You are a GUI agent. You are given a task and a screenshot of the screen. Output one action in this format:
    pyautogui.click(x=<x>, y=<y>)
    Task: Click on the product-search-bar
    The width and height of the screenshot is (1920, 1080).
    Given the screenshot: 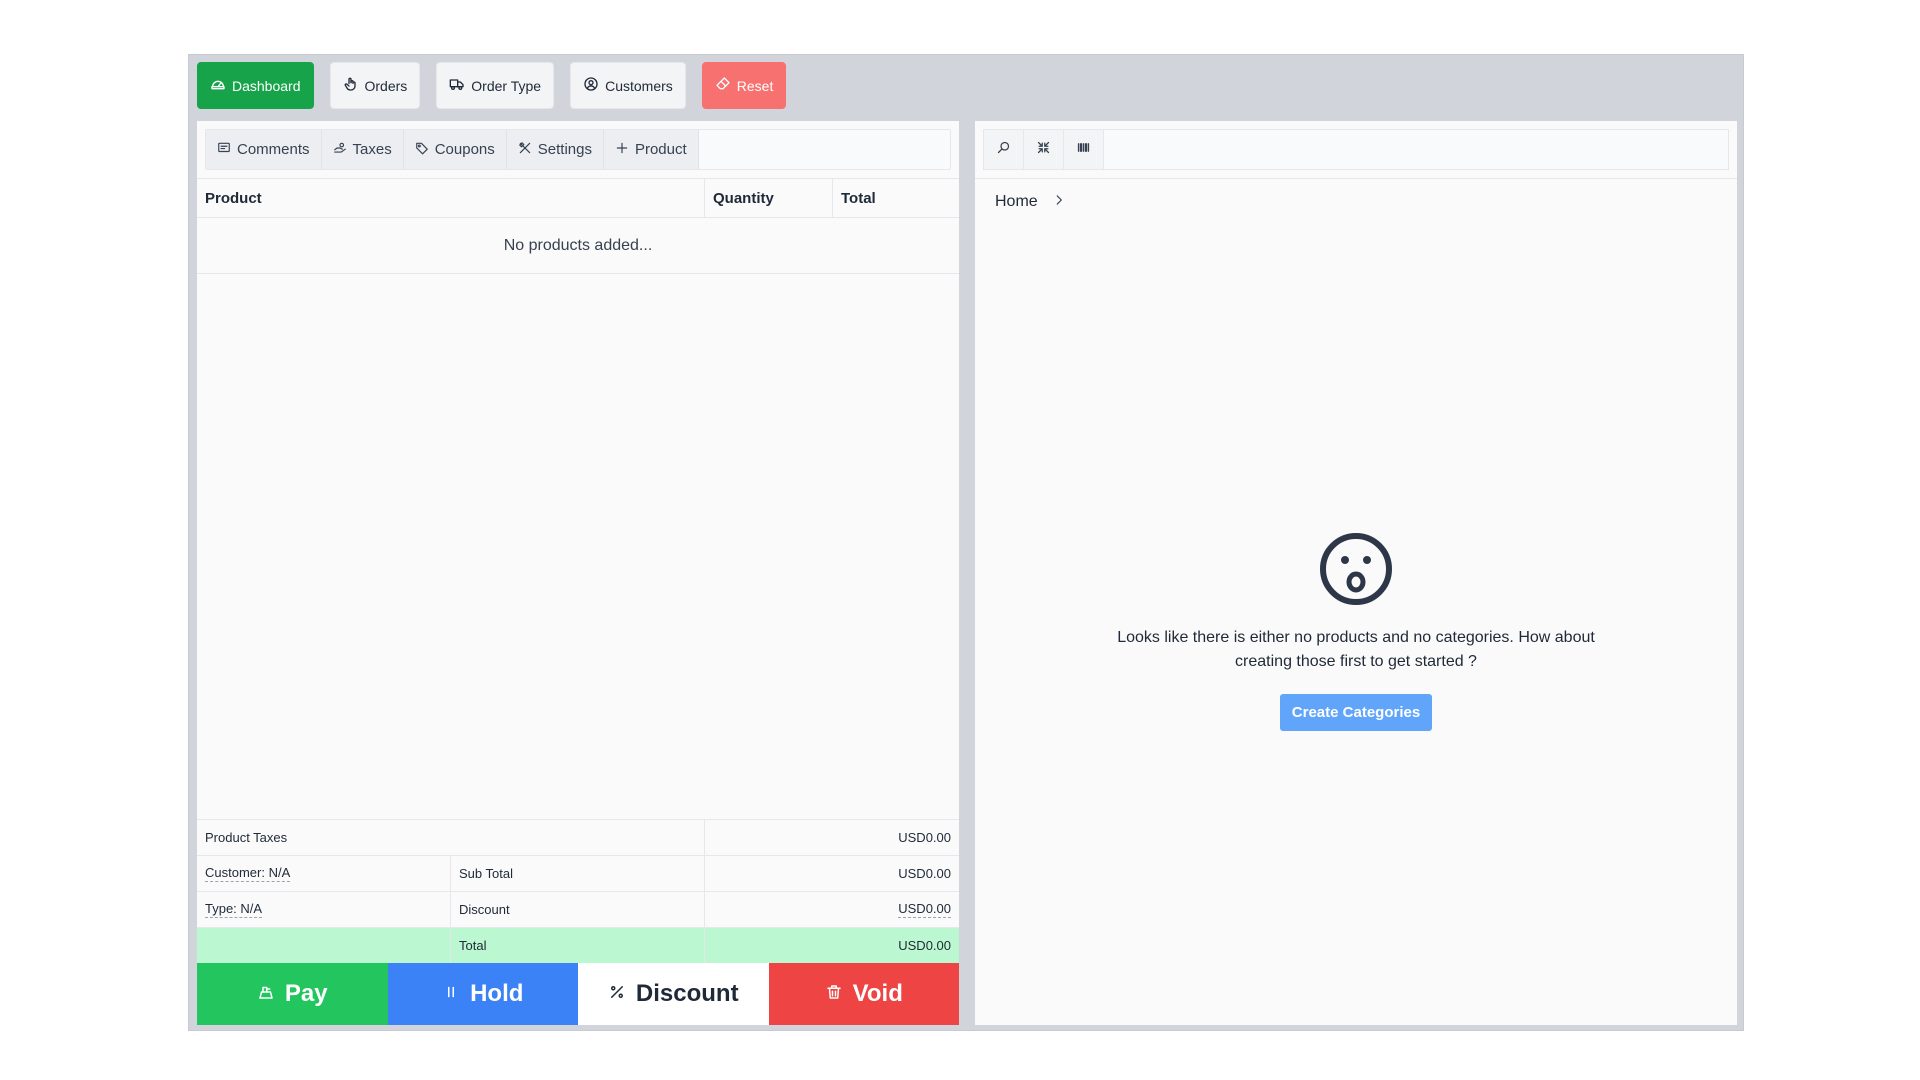 What is the action you would take?
    pyautogui.click(x=1356, y=149)
    